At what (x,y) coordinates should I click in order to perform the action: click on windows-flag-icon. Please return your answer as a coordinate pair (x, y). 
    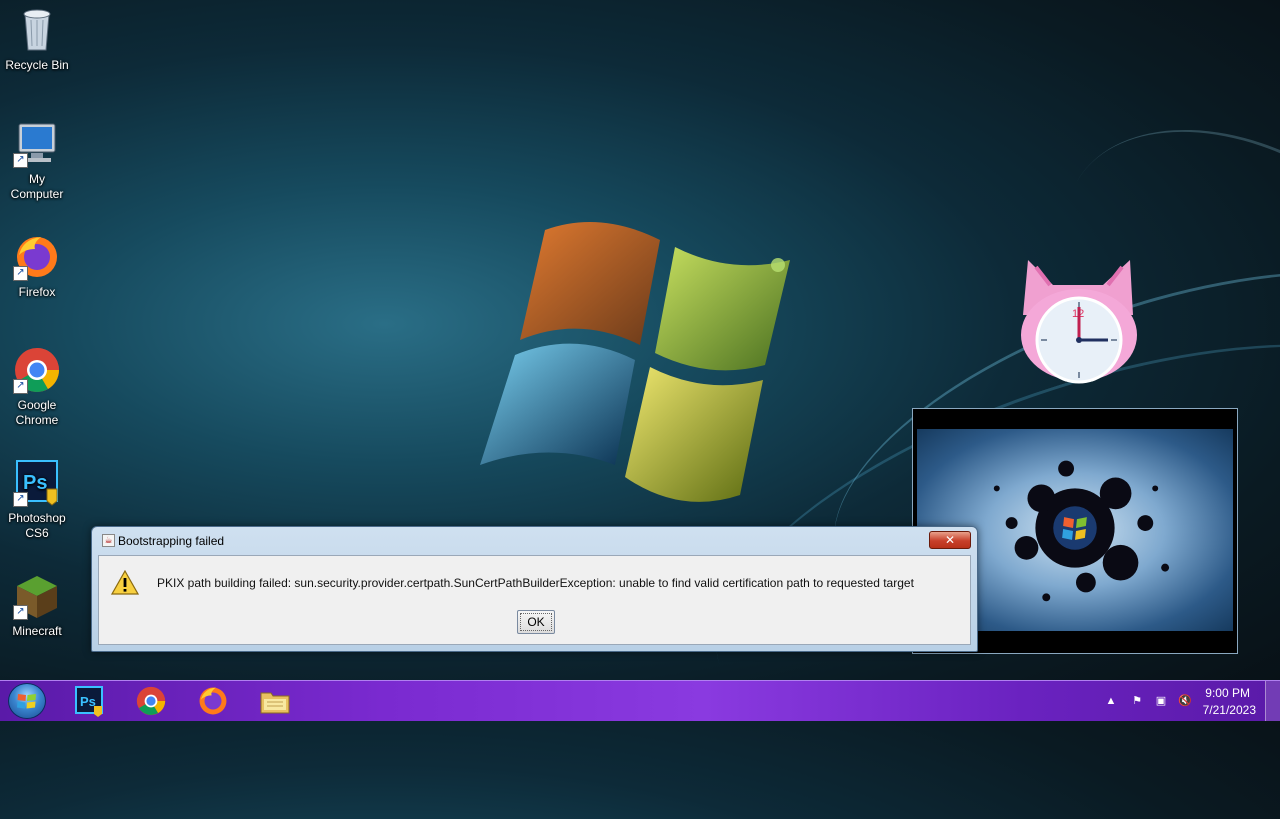
    Looking at the image, I should click on (26, 701).